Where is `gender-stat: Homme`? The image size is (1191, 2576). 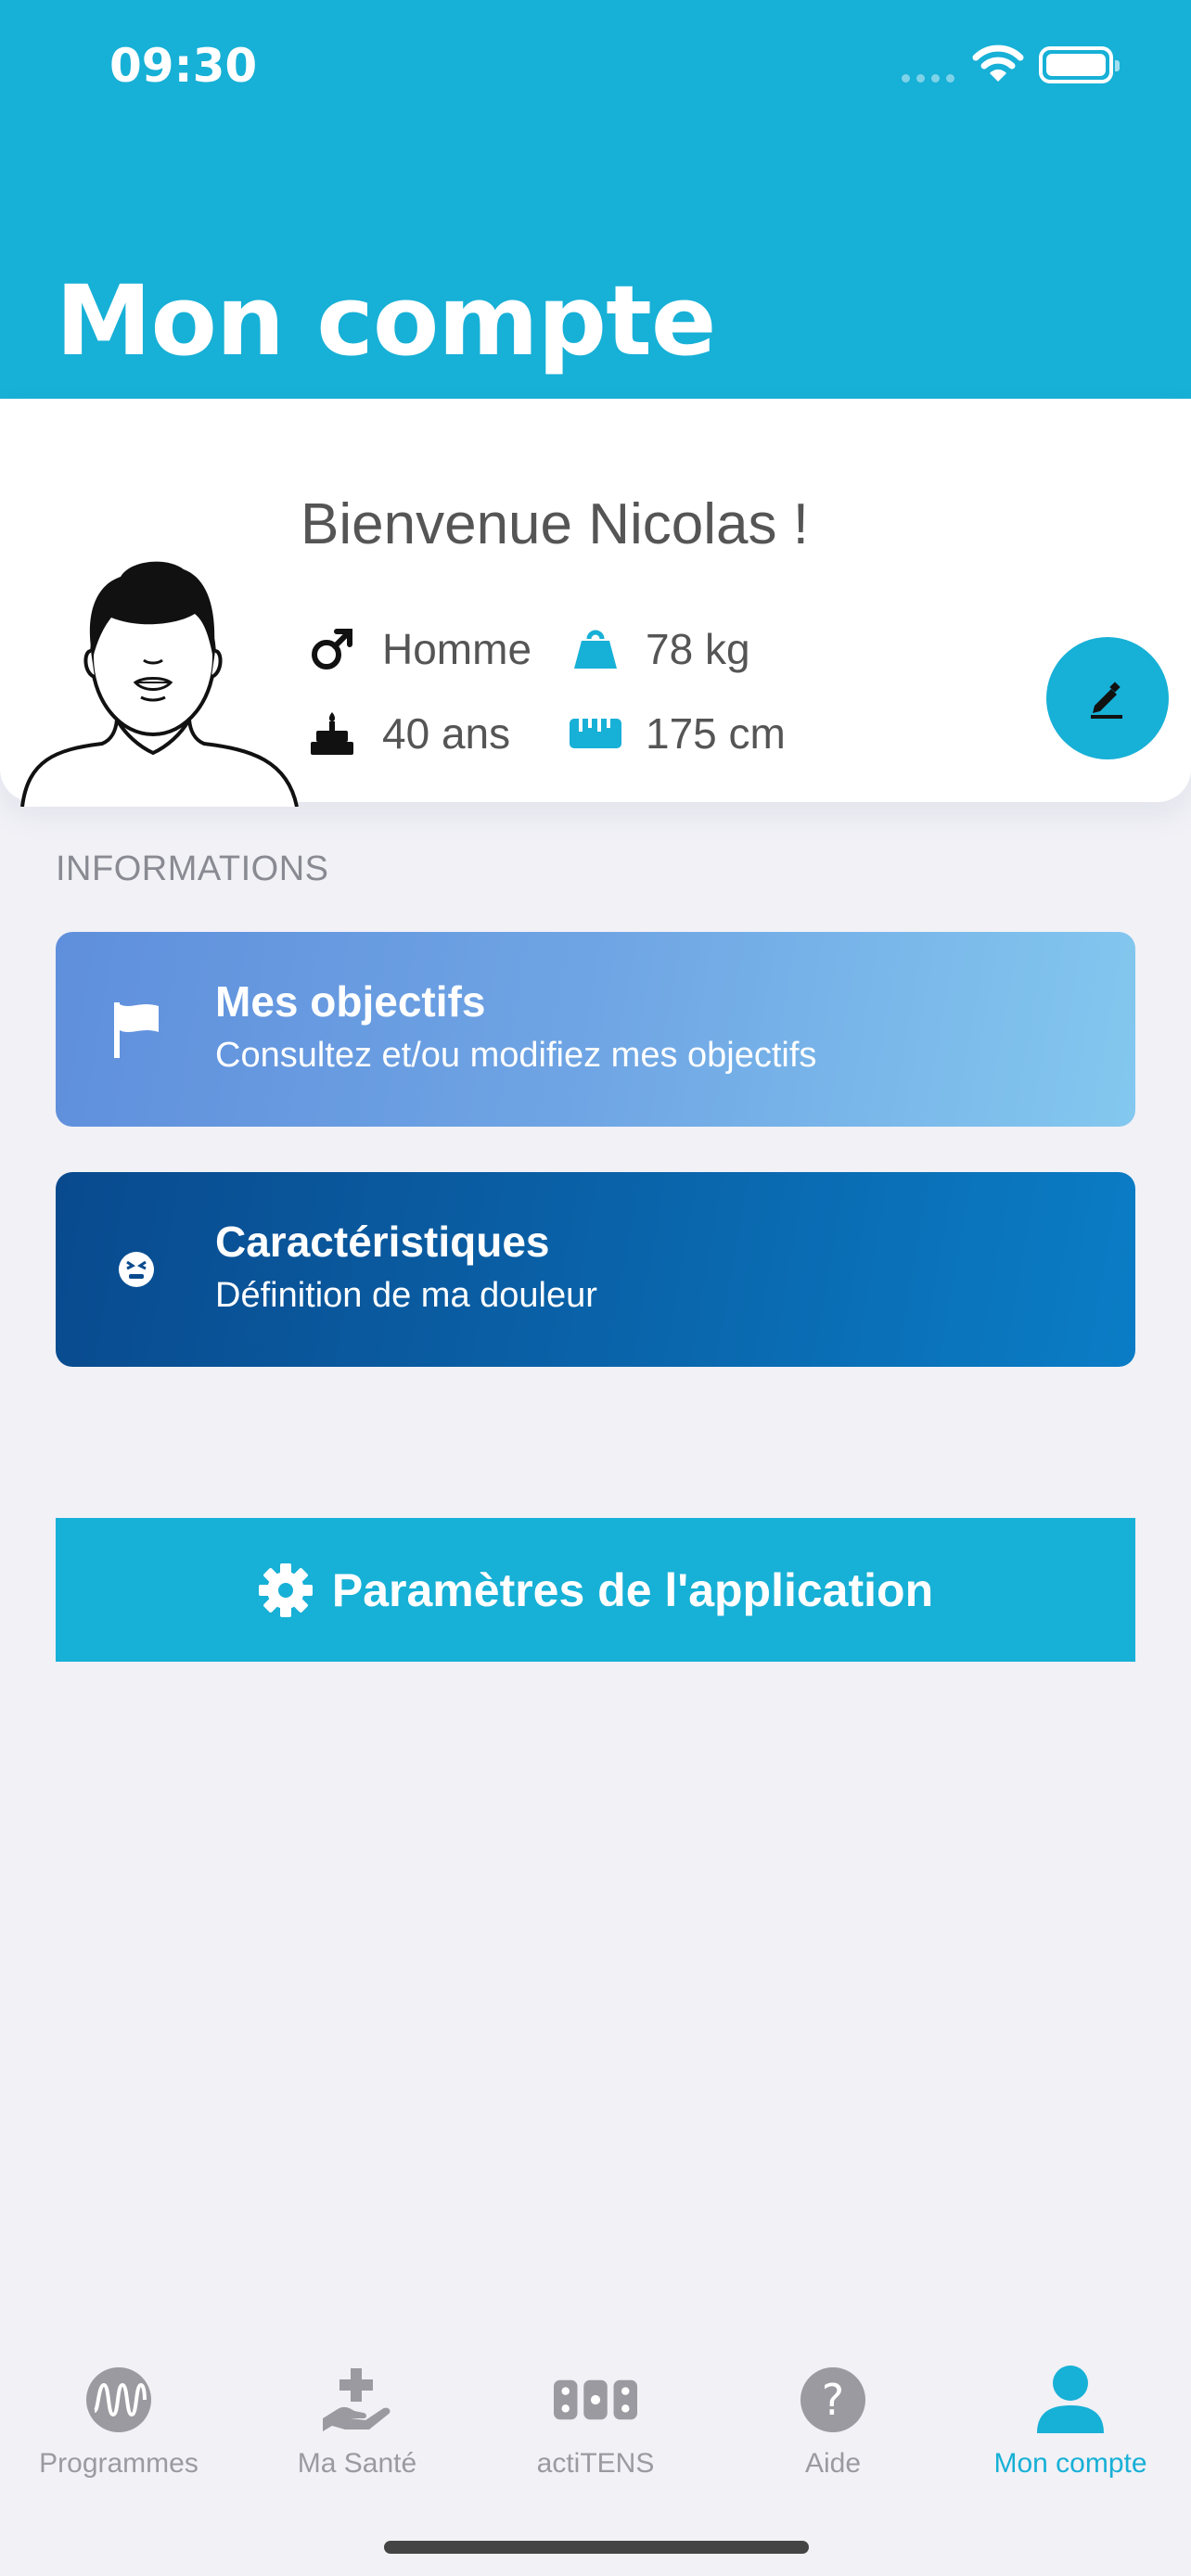
gender-stat: Homme is located at coordinates (418, 649).